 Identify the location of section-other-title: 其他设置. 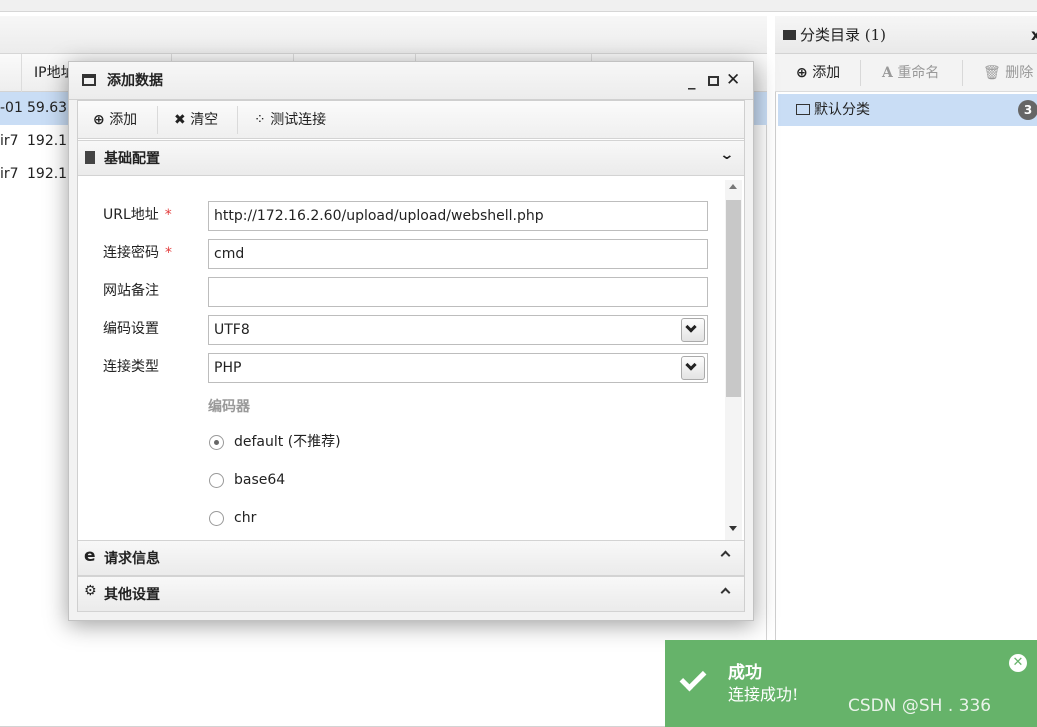
(132, 595).